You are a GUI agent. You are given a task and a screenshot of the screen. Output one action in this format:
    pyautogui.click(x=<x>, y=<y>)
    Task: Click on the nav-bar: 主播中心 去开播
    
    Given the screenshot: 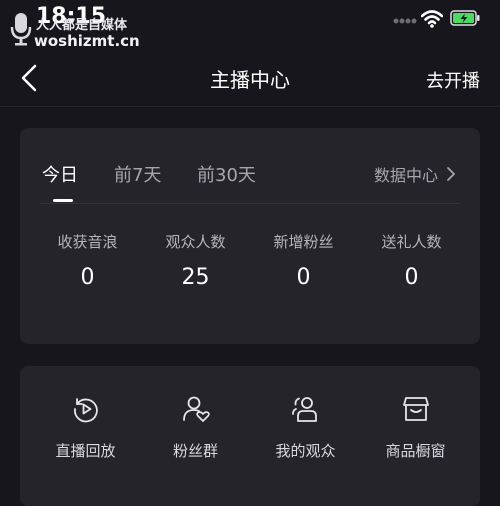 What is the action you would take?
    pyautogui.click(x=250, y=78)
    